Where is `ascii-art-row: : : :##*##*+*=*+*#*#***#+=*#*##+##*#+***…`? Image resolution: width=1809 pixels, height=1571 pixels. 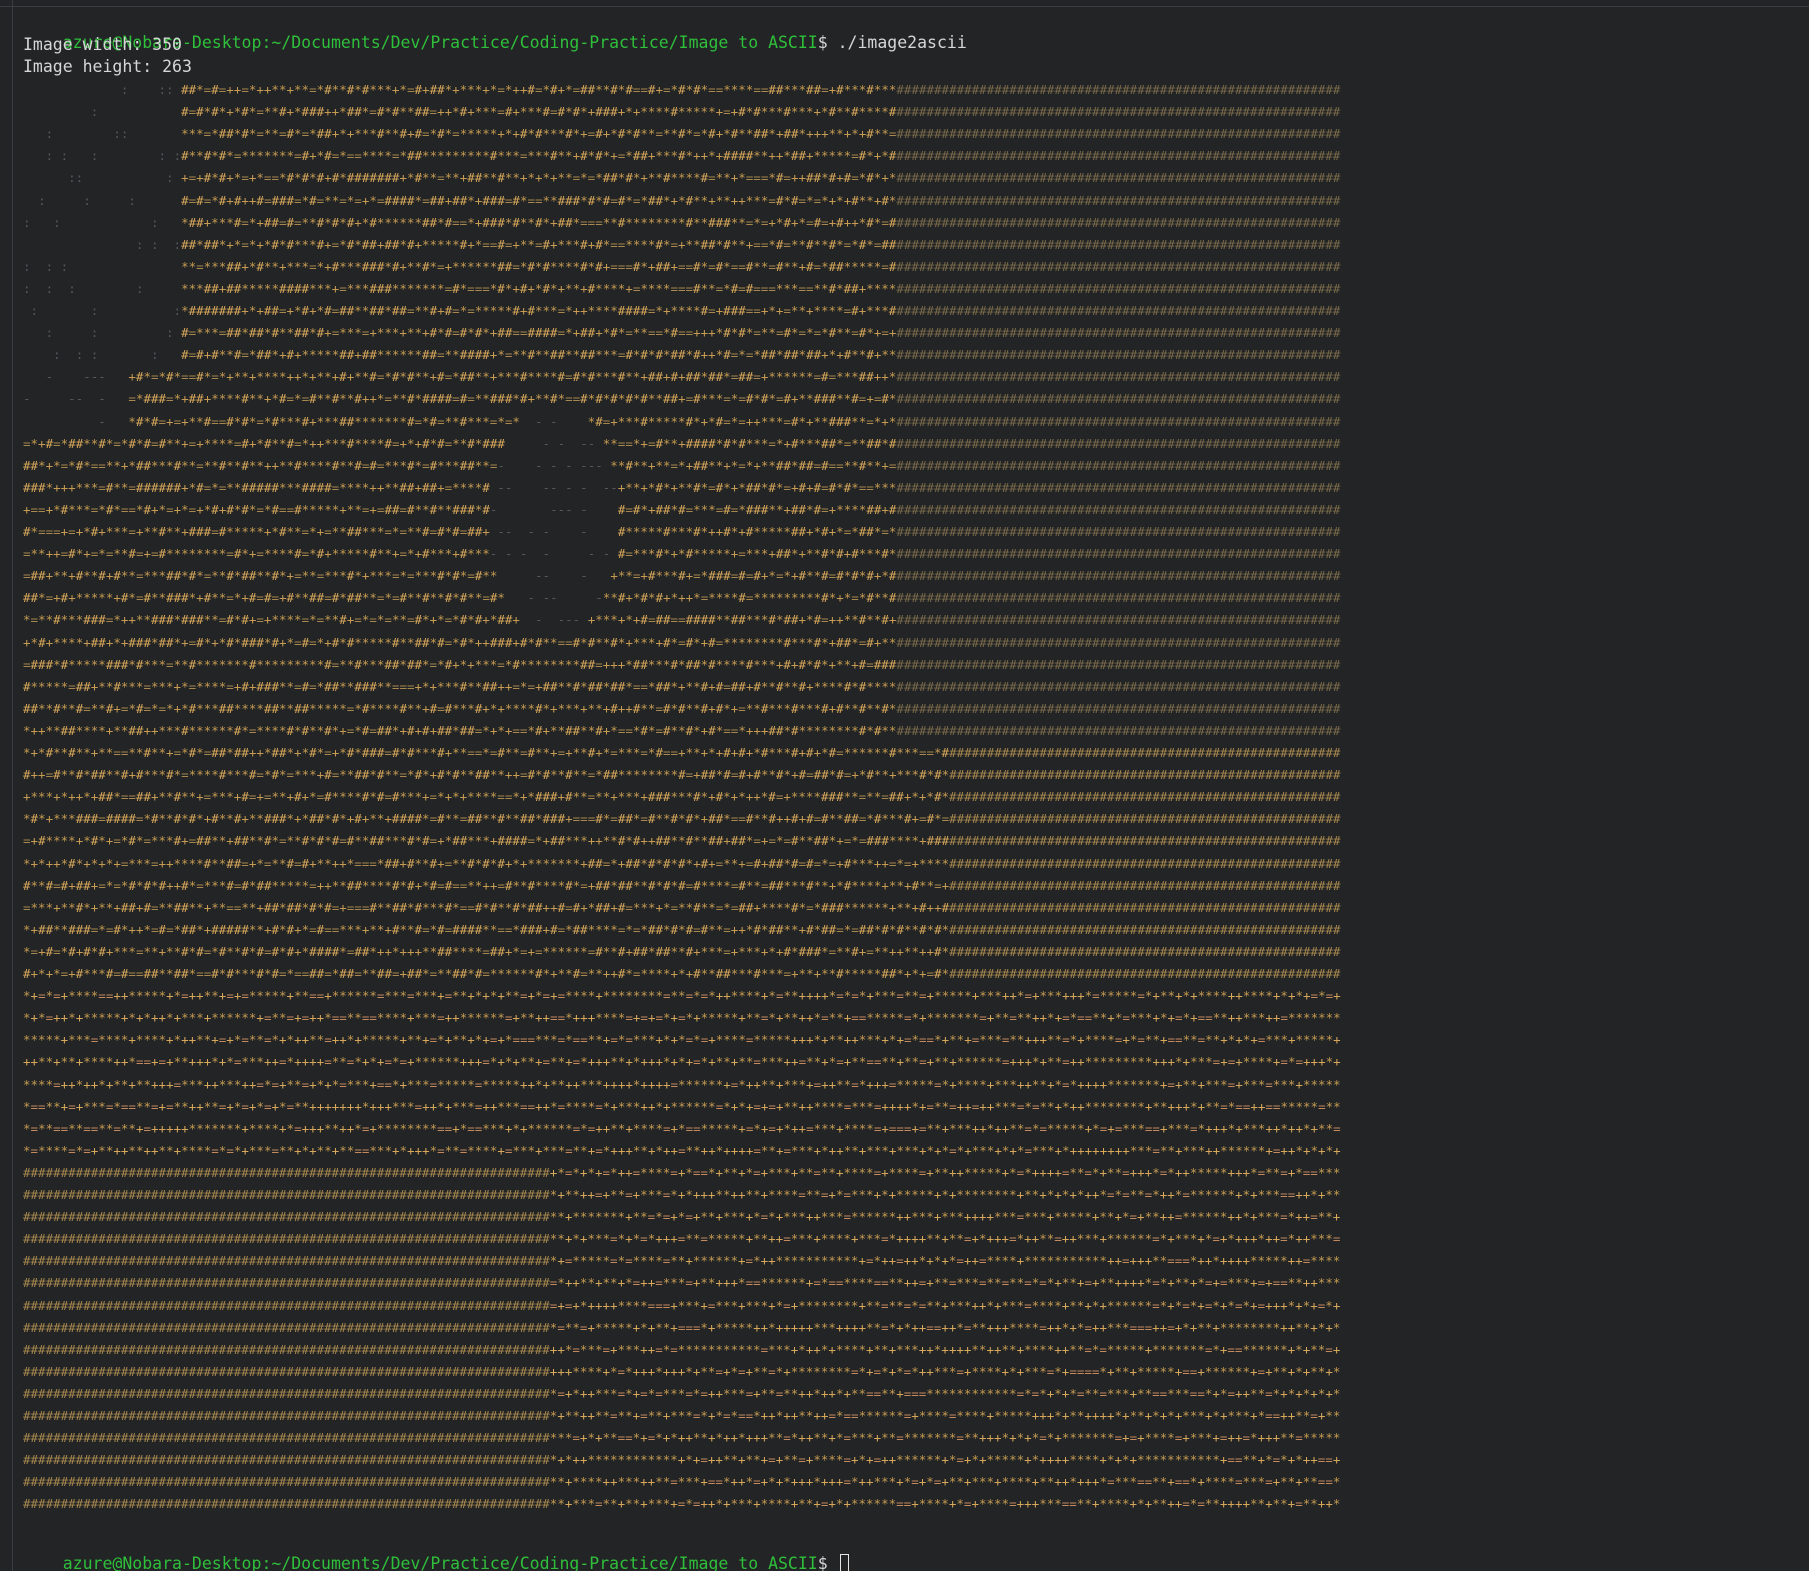
ascii-art-row: : : :##*##*+*=*+*#*#***#+=*#*##+##*#+***… is located at coordinates (738, 244).